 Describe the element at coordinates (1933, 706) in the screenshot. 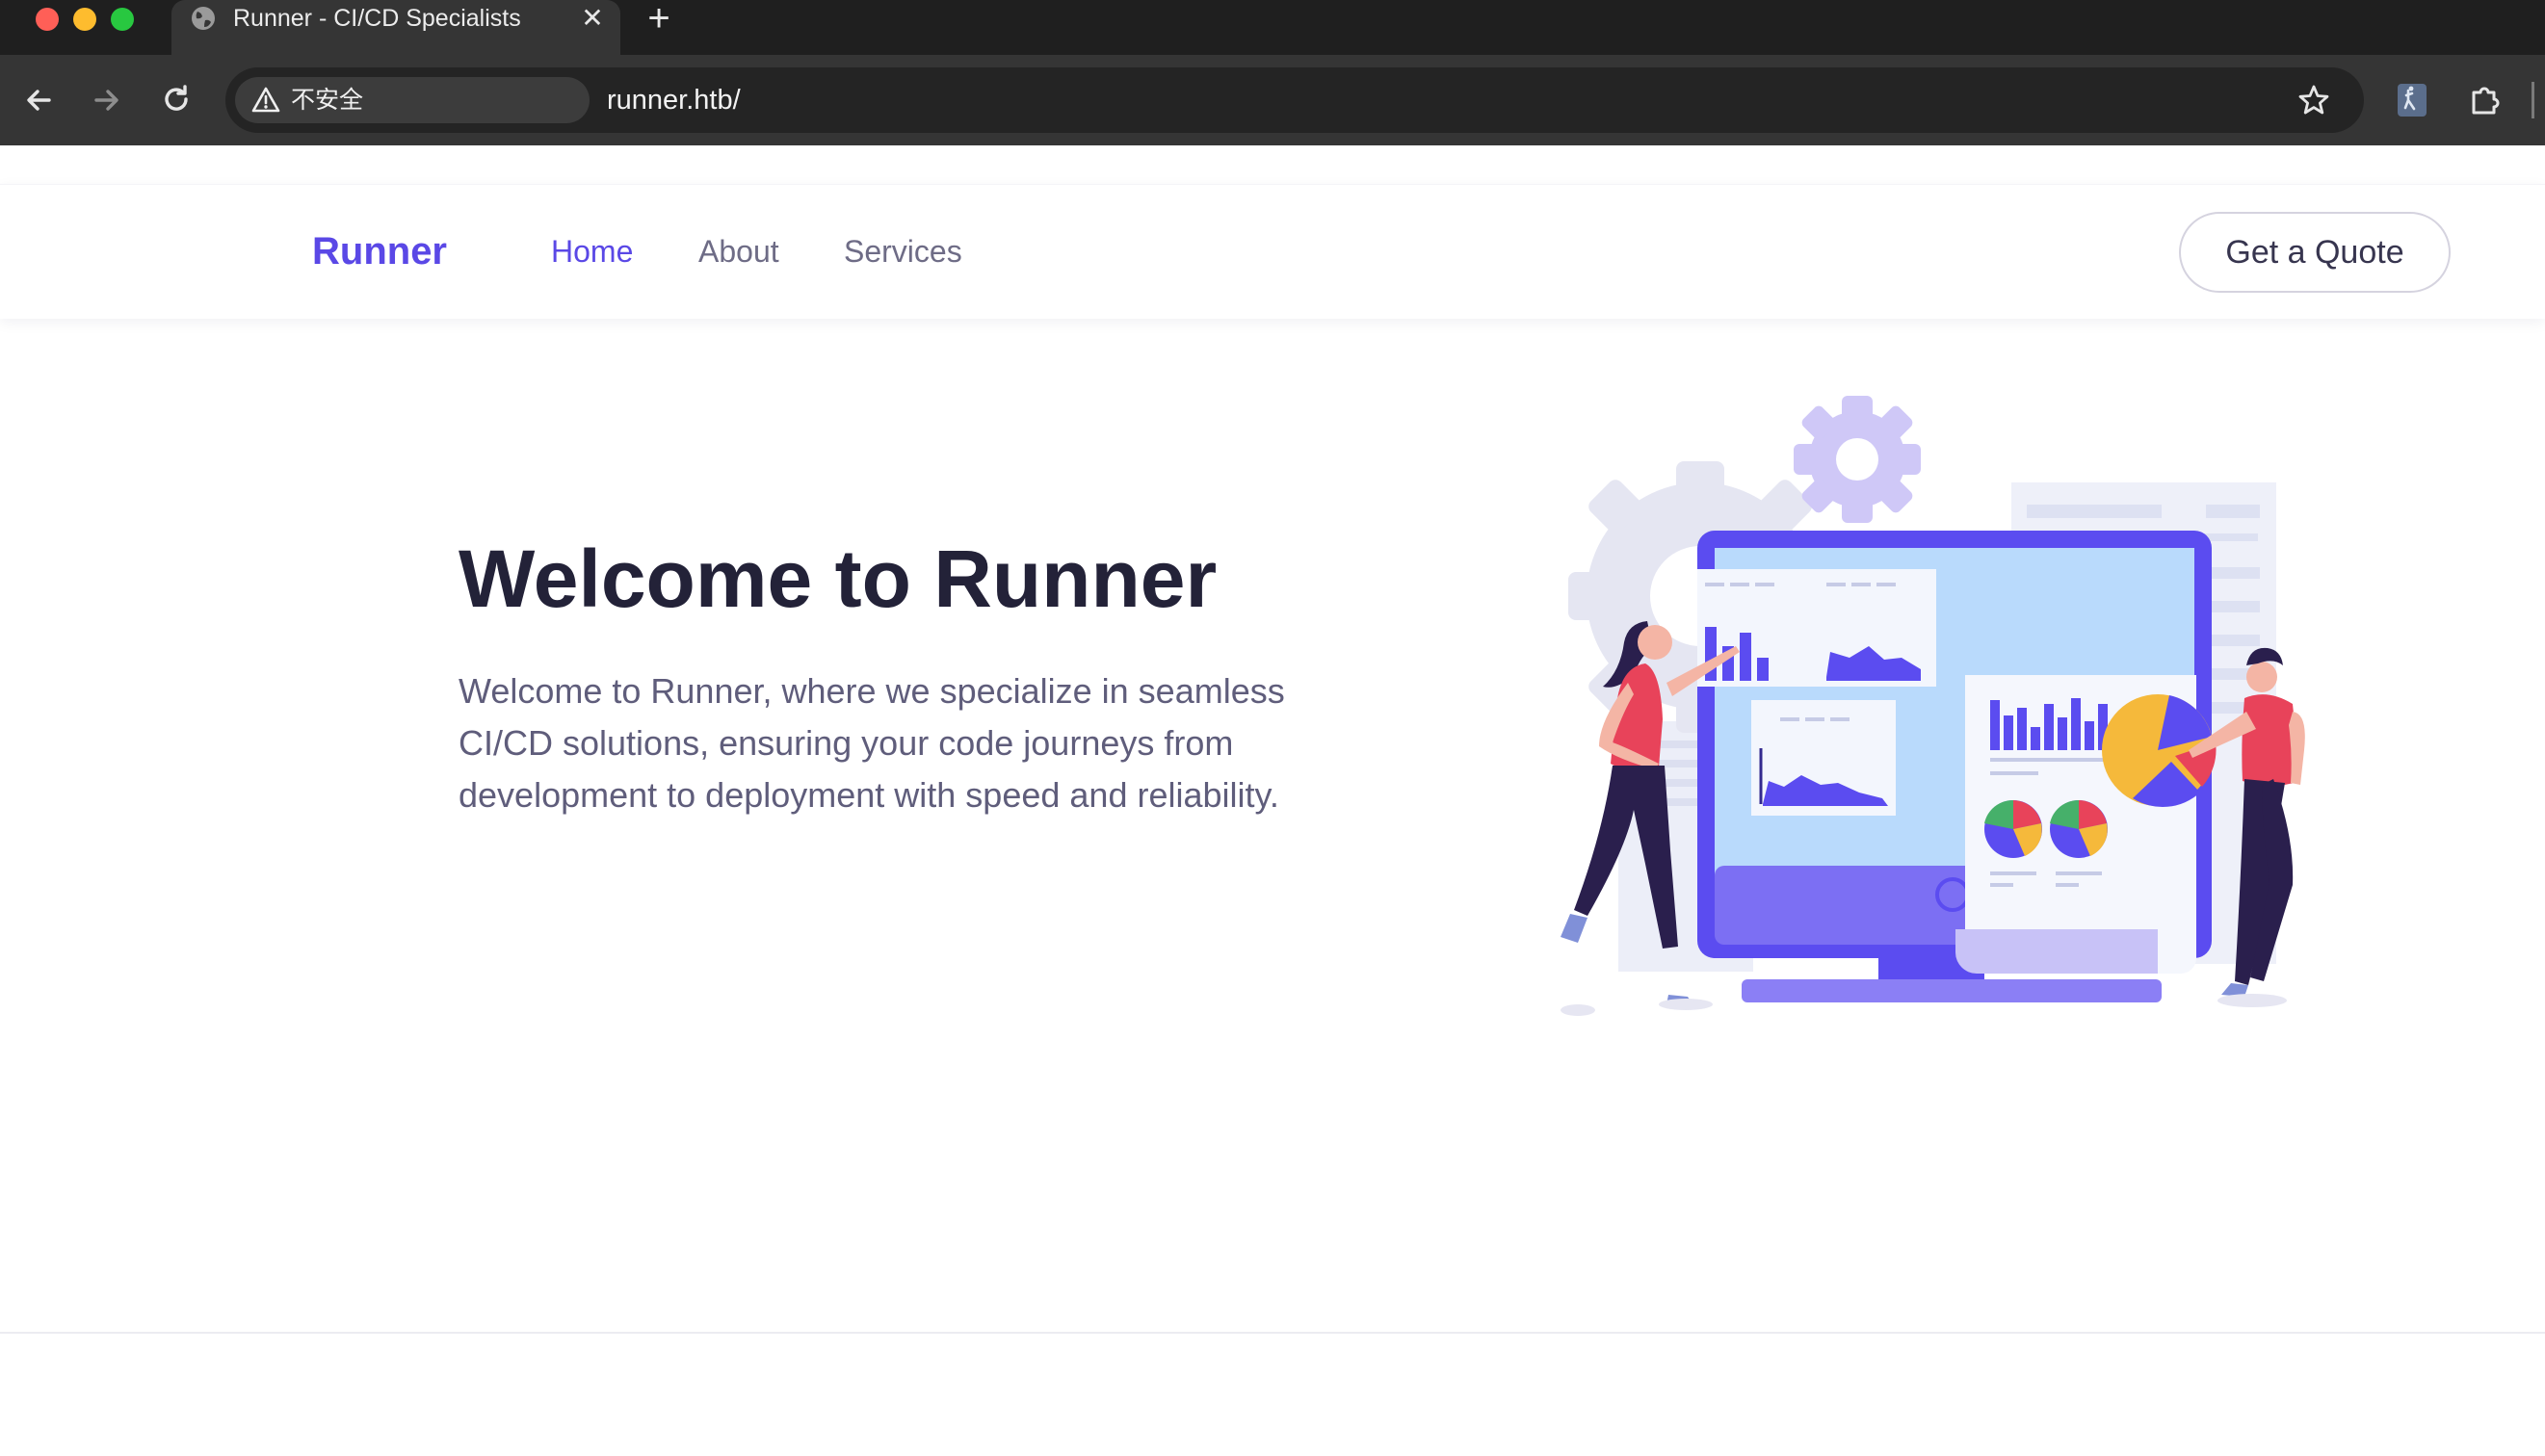

I see `hero-illustration` at that location.